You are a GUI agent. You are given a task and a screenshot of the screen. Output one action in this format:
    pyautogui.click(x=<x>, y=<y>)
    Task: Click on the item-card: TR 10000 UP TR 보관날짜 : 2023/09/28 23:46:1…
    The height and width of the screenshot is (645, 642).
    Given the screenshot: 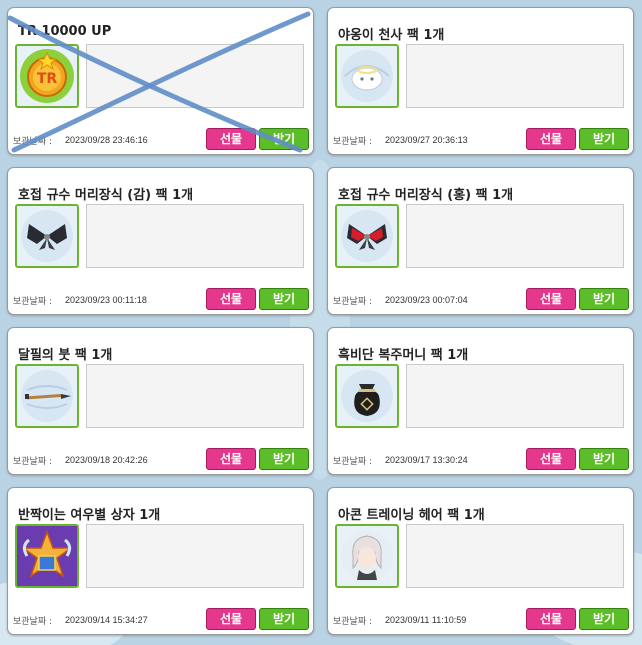 What is the action you would take?
    pyautogui.click(x=160, y=81)
    